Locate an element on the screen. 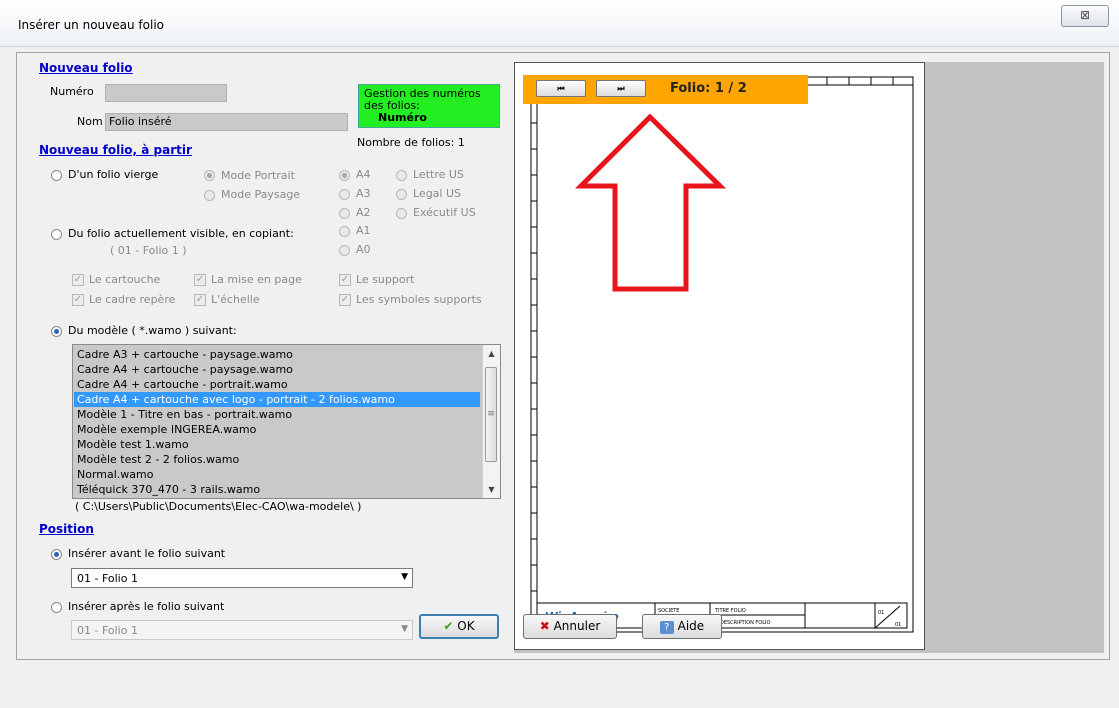  last-folio-button: ⏭ is located at coordinates (621, 88).